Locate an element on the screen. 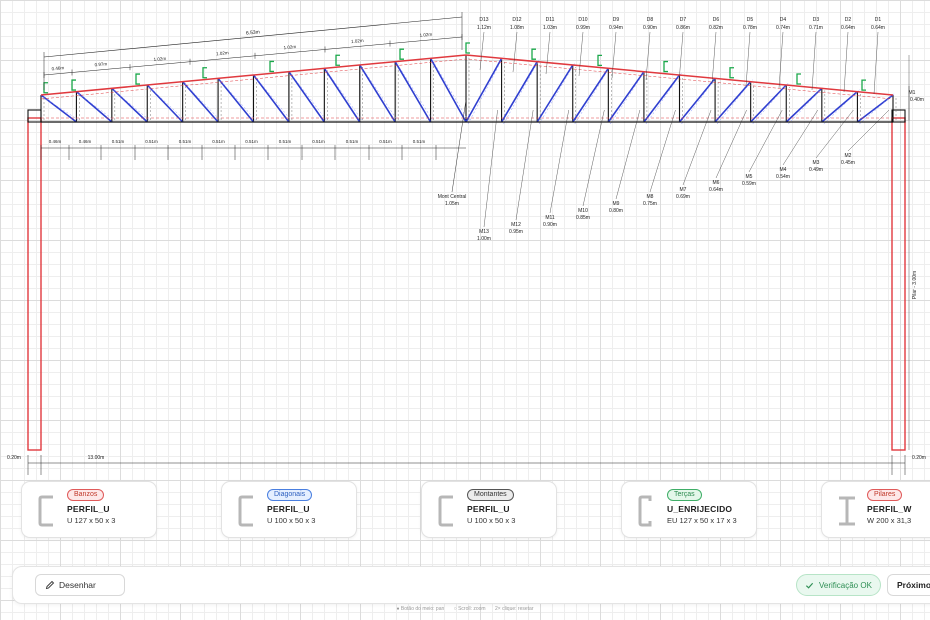  draw-button: Desenhar is located at coordinates (80, 585).